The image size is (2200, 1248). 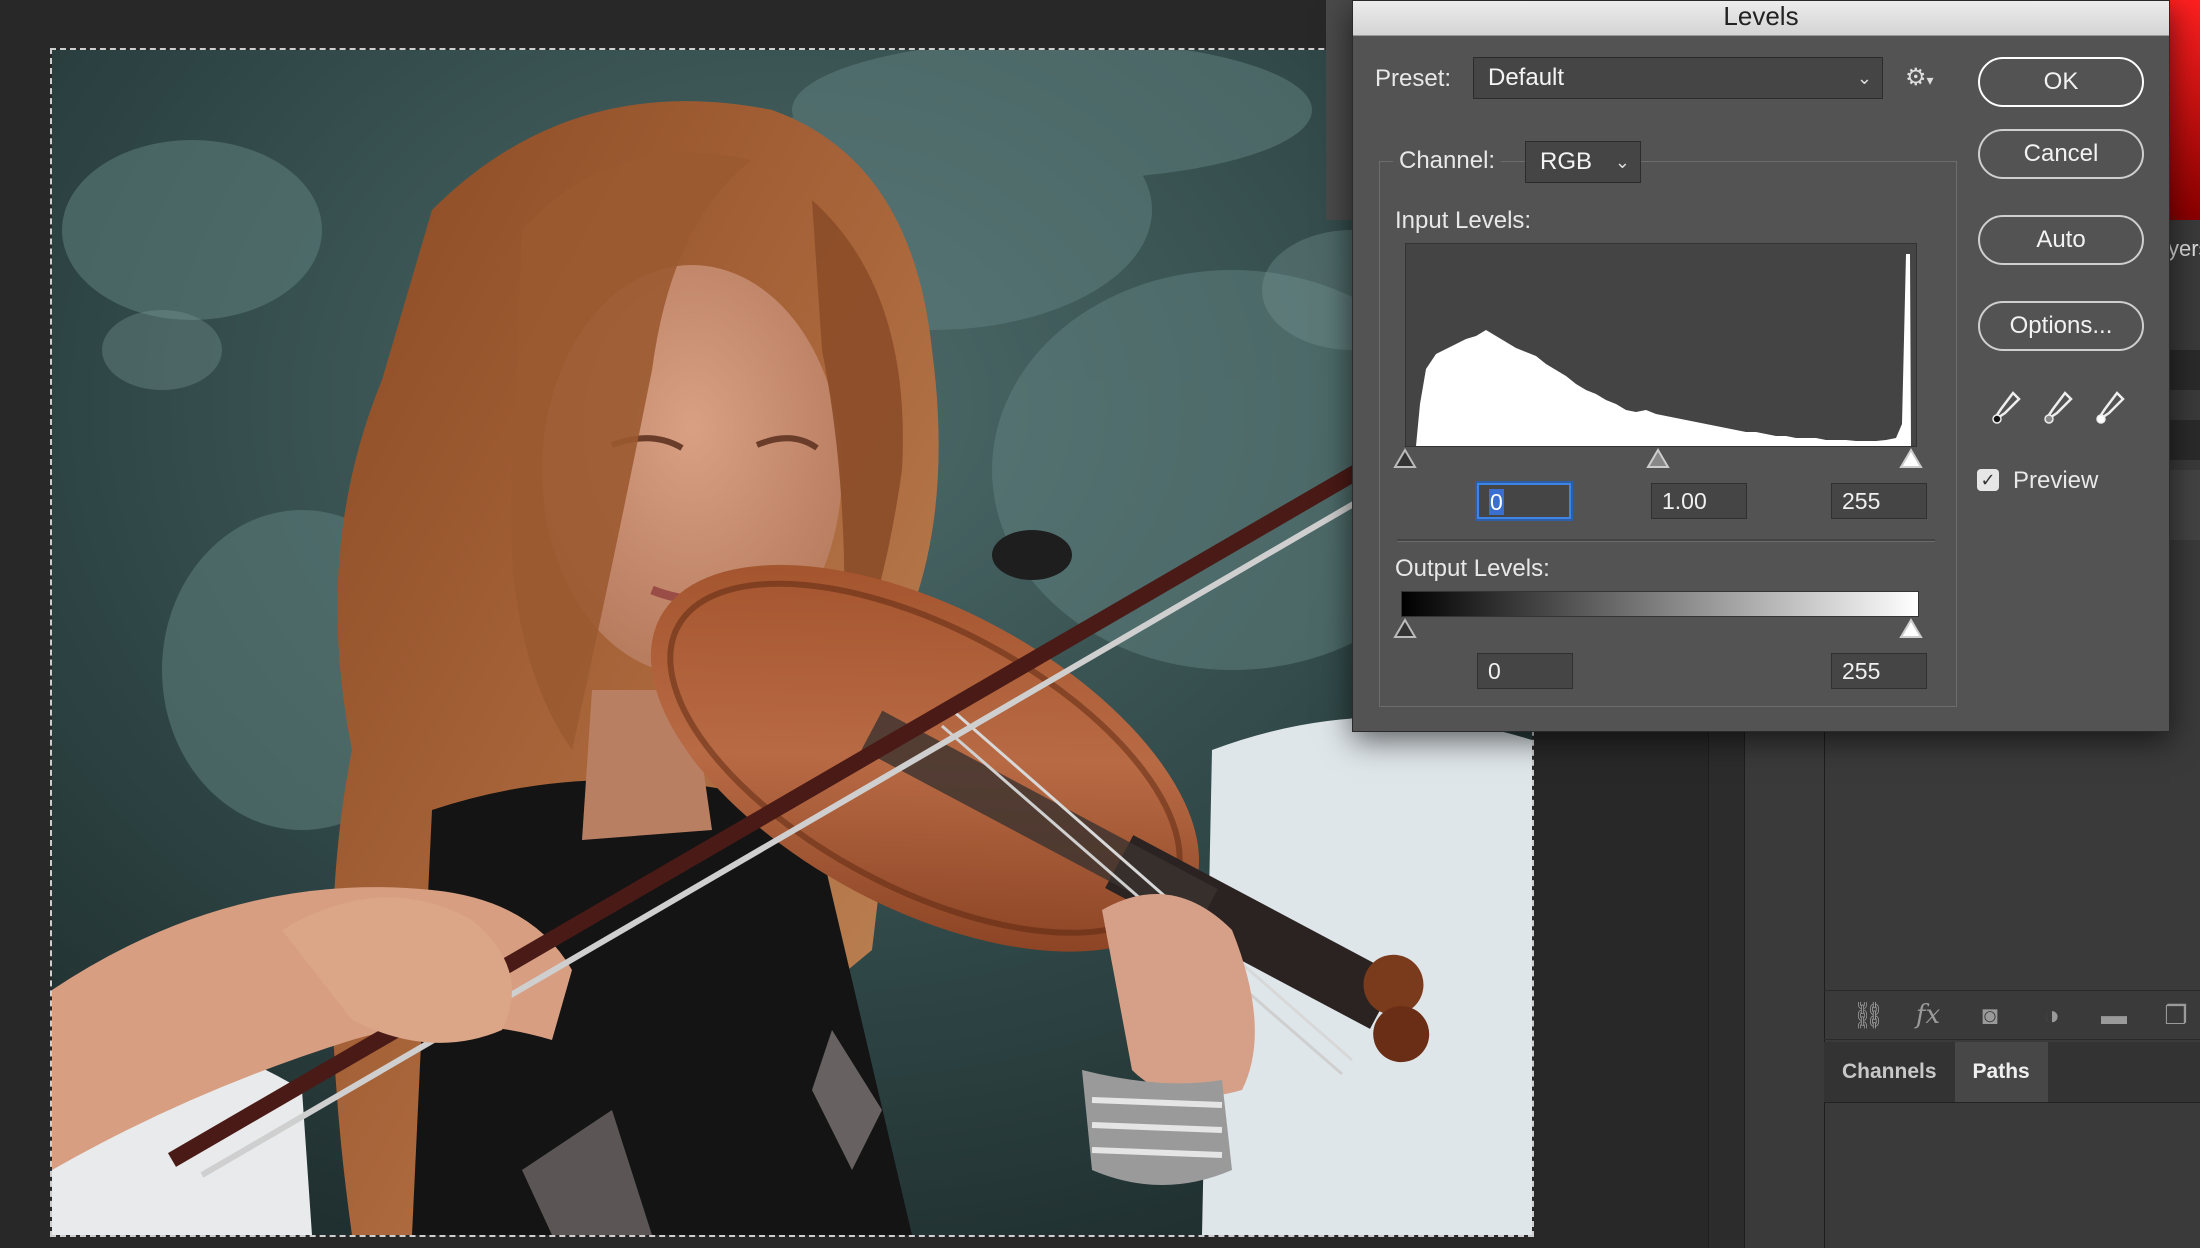 I want to click on output-slider-track, so click(x=1658, y=628).